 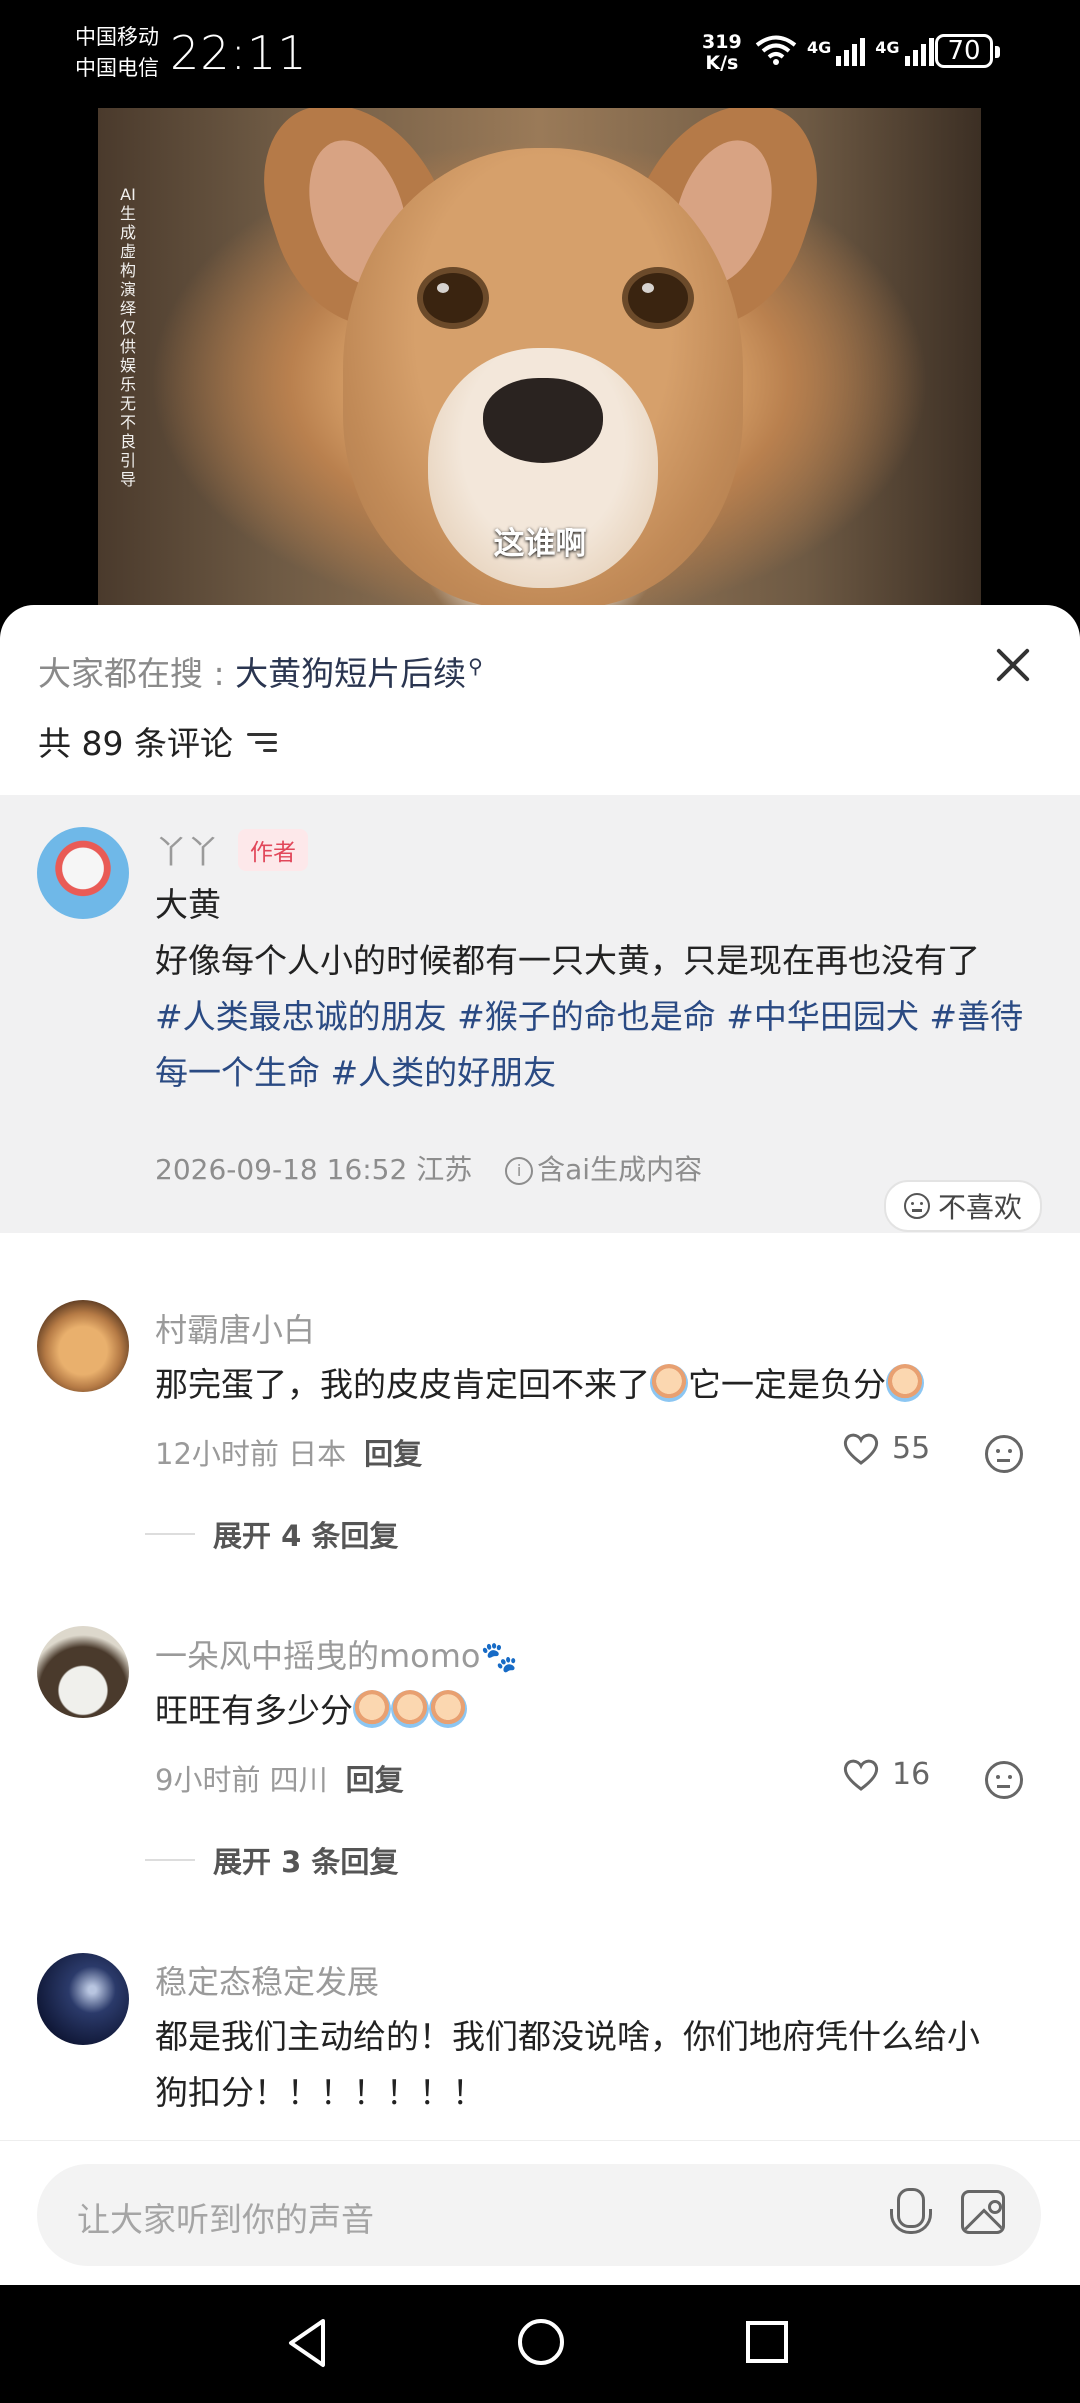 I want to click on ai-disclaimer: AI生成 虚构演绎 仅供娱乐 无不良引导, so click(x=127, y=337).